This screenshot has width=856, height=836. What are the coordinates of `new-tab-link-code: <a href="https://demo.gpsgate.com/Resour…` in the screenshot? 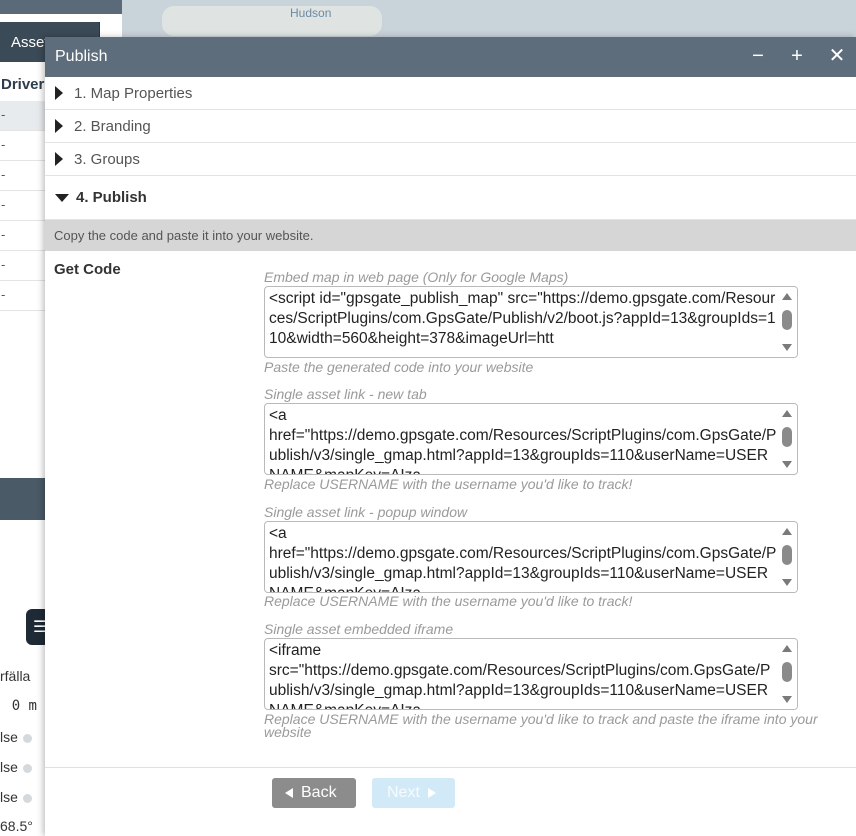 It's located at (531, 439).